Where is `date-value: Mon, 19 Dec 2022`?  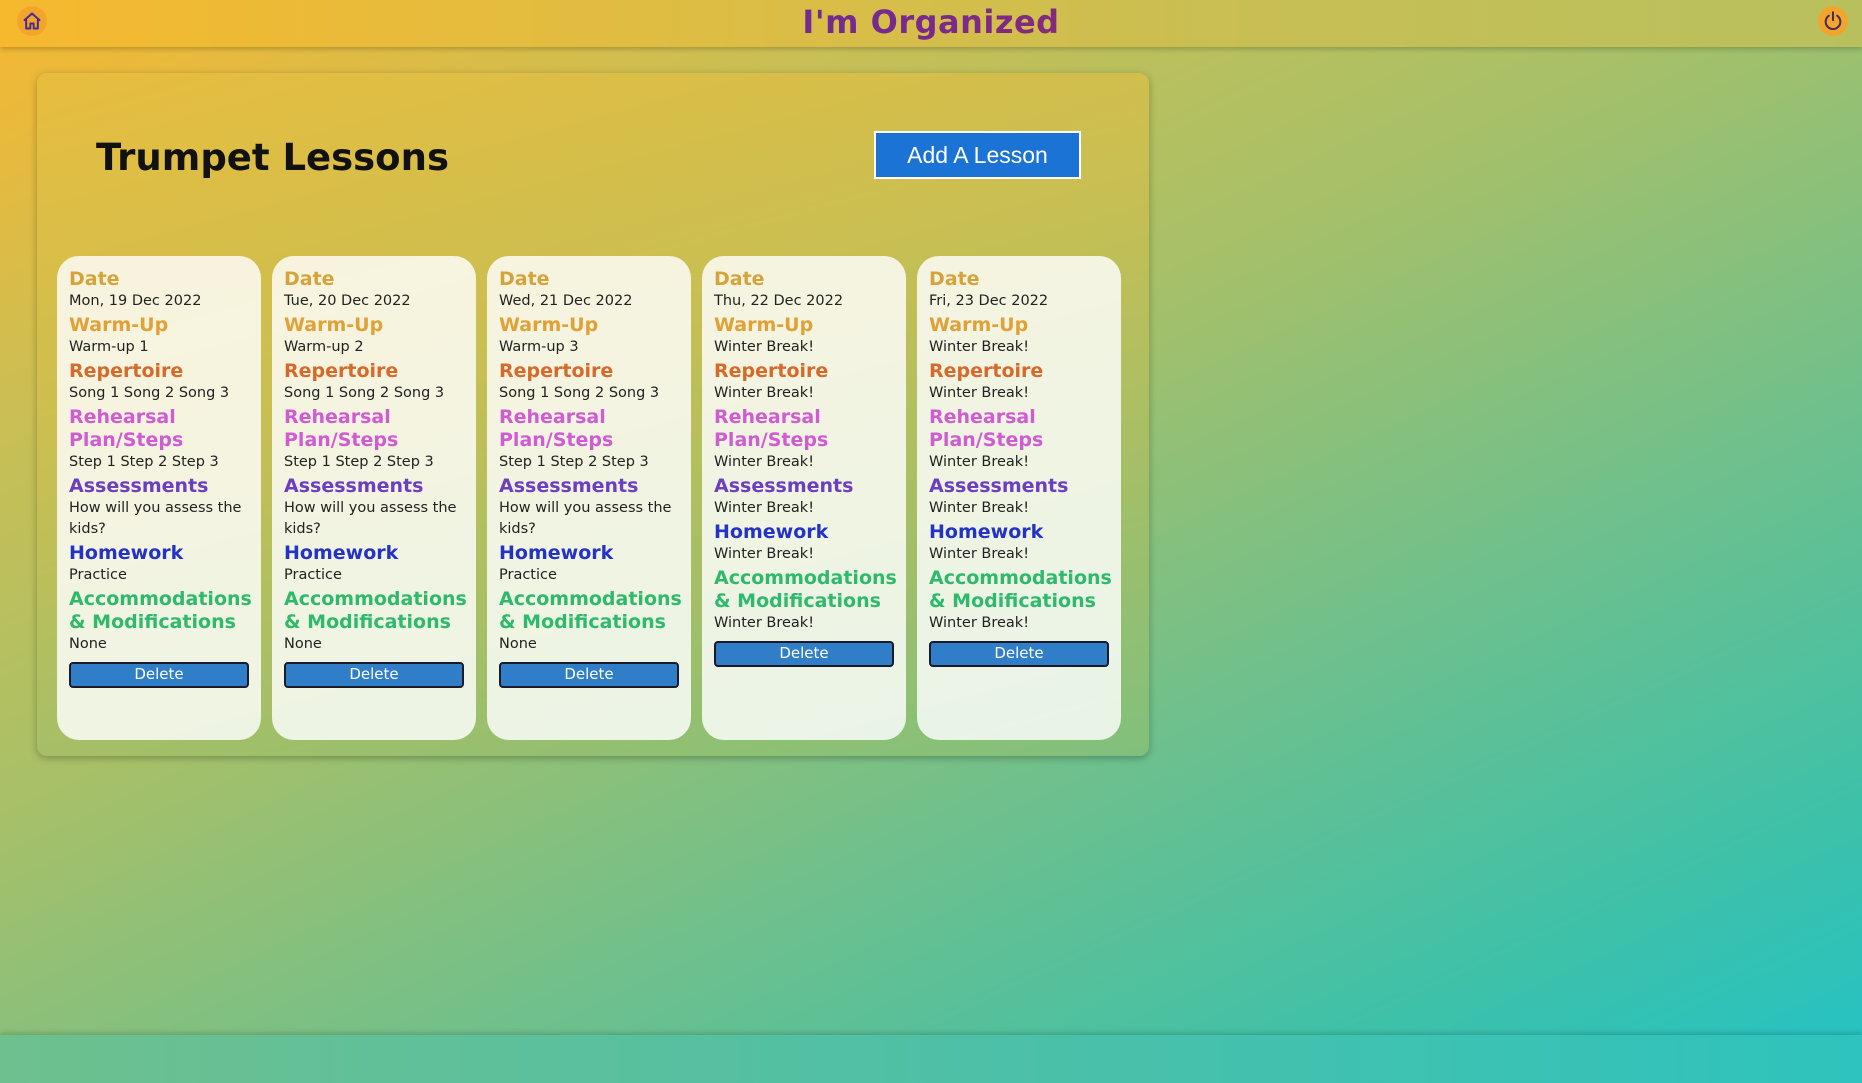
date-value: Mon, 19 Dec 2022 is located at coordinates (135, 301).